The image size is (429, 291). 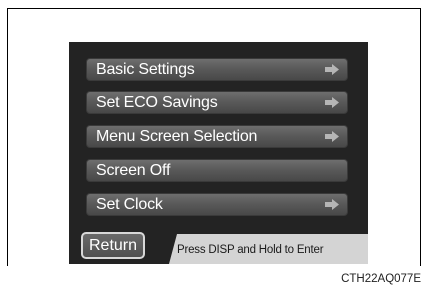 What do you see at coordinates (129, 204) in the screenshot?
I see `menu-item-label: Set Clock` at bounding box center [129, 204].